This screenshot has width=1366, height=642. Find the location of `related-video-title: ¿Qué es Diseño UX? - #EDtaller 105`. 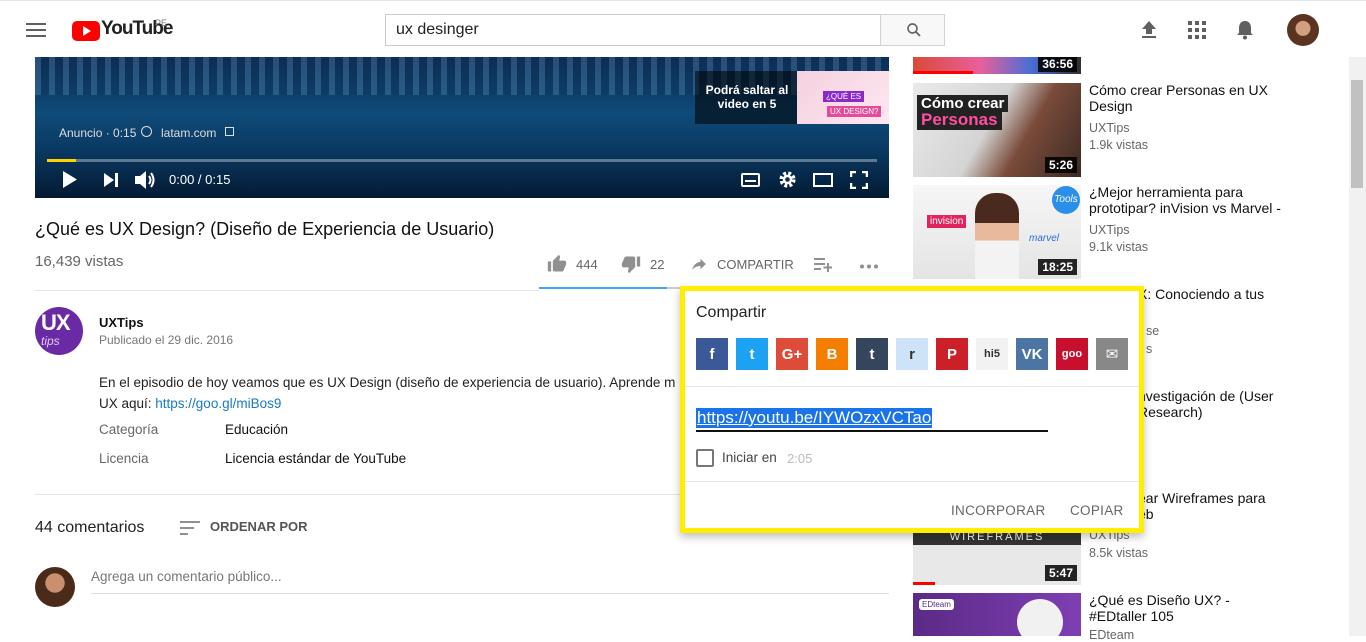

related-video-title: ¿Qué es Diseño UX? - #EDtaller 105 is located at coordinates (1189, 608).